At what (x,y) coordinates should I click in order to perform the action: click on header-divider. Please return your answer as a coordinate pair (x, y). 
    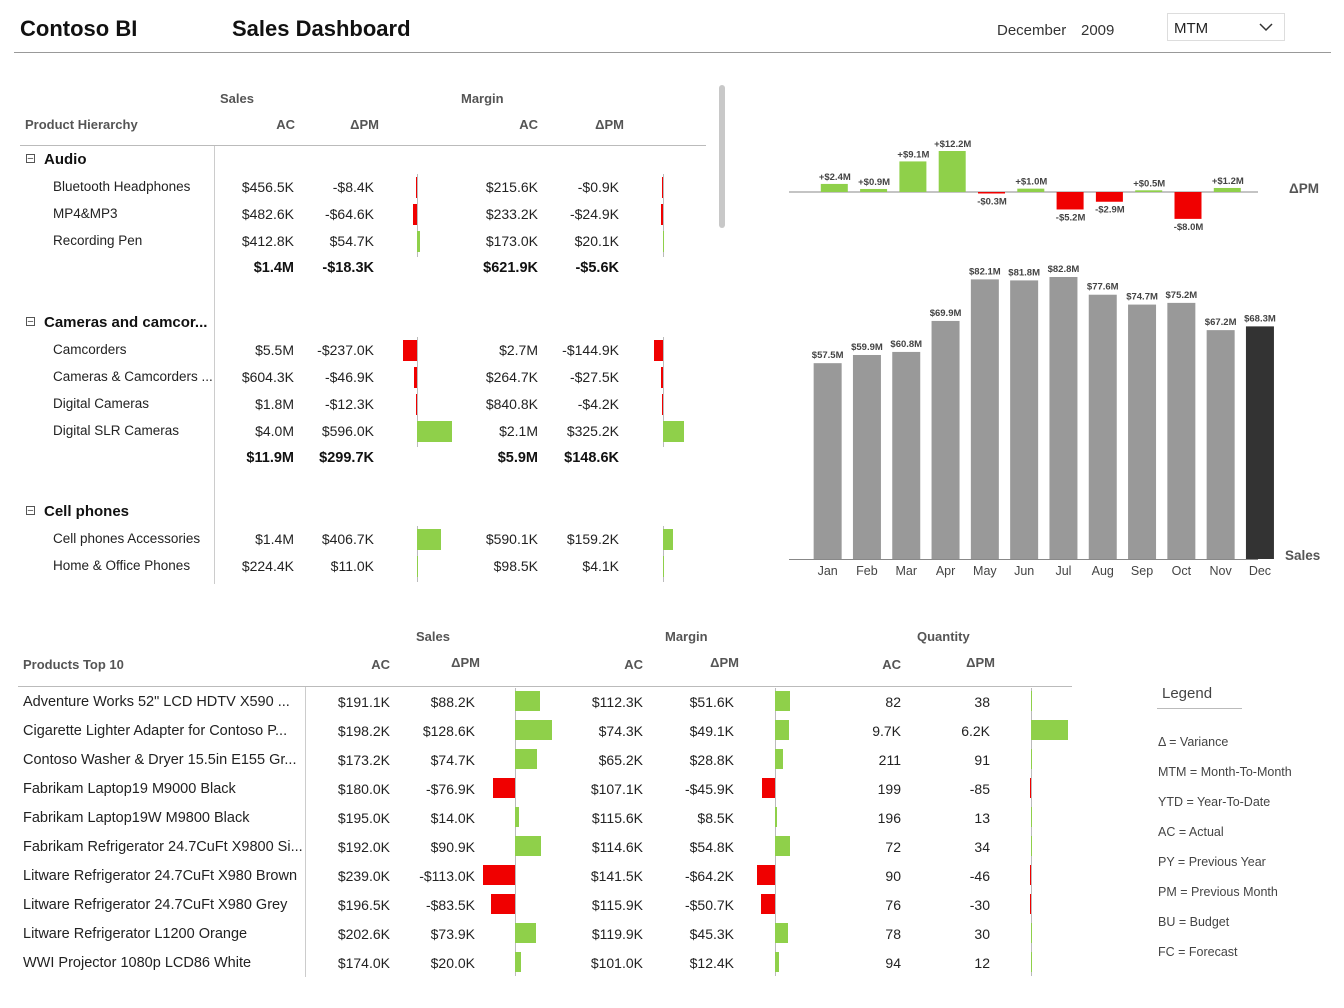
    Looking at the image, I should click on (672, 52).